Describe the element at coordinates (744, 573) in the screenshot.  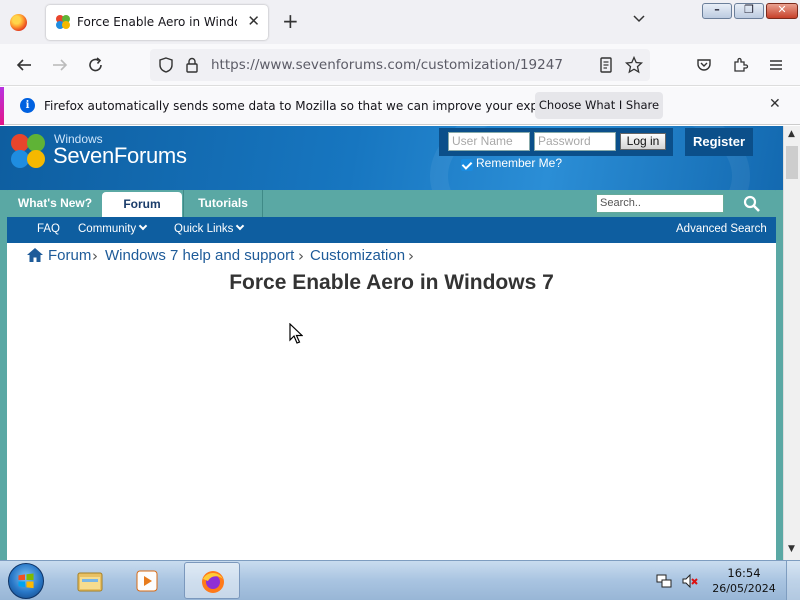
I see `clock-time: 16:54` at that location.